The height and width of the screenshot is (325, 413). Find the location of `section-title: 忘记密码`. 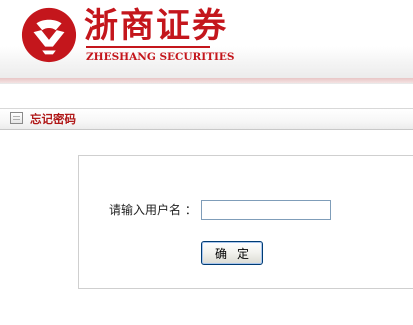

section-title: 忘记密码 is located at coordinates (53, 119).